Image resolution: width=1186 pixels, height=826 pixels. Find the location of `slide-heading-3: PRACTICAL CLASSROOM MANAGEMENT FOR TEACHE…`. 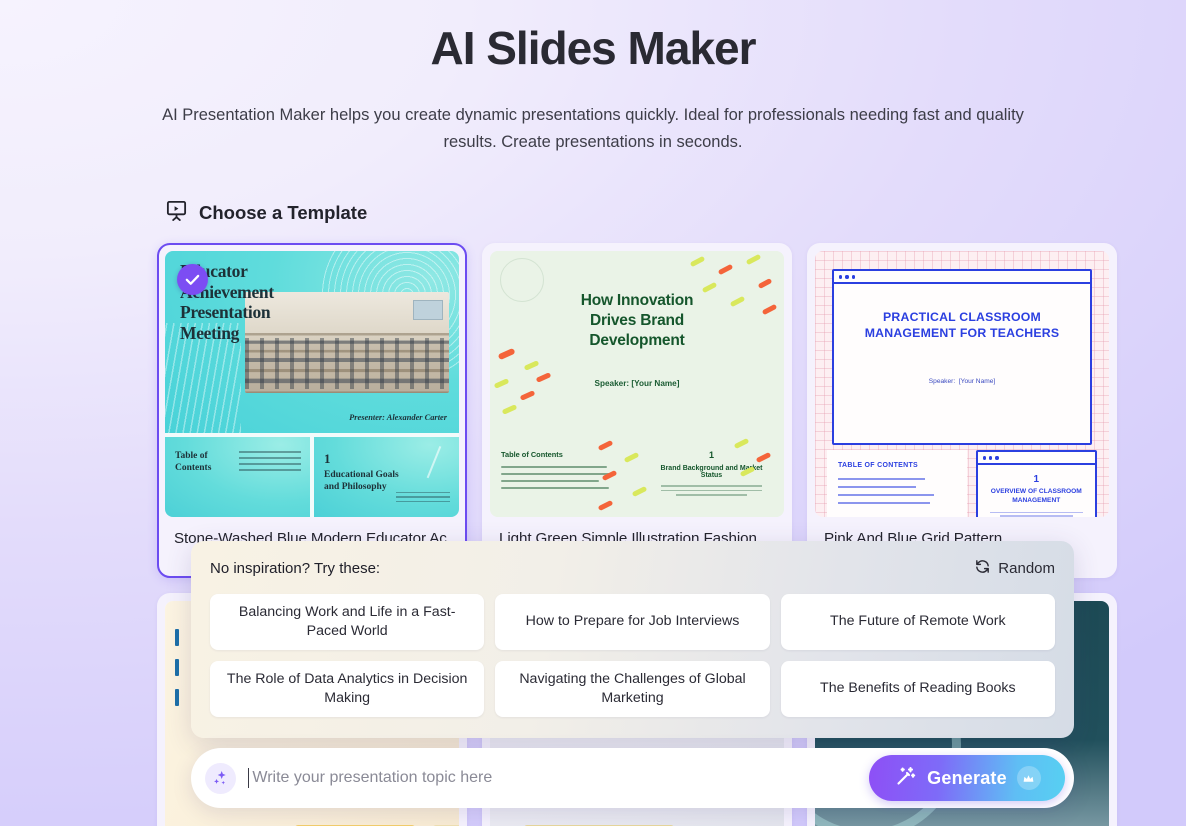

slide-heading-3: PRACTICAL CLASSROOM MANAGEMENT FOR TEACHE… is located at coordinates (962, 325).